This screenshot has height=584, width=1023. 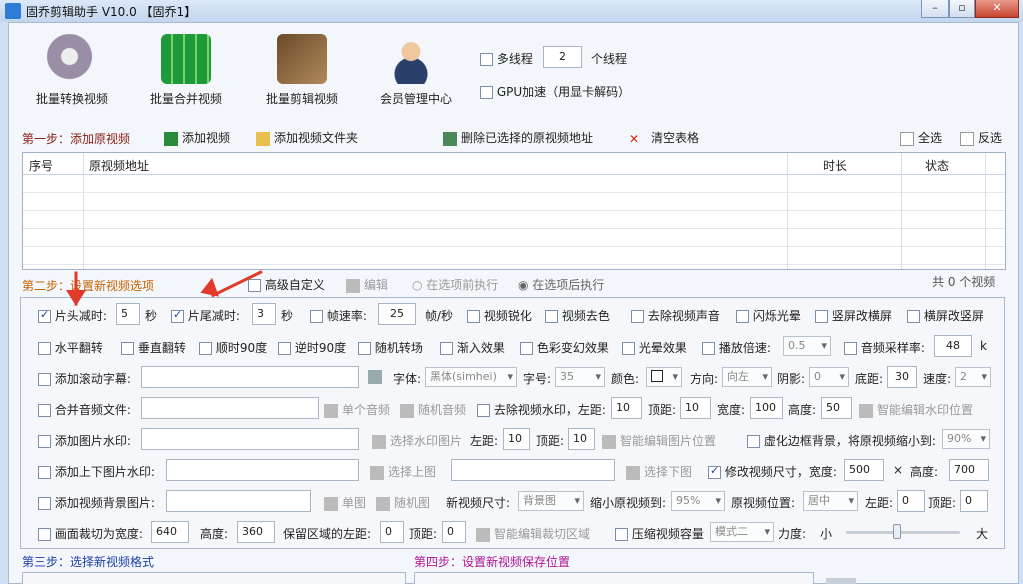 What do you see at coordinates (119, 165) in the screenshot?
I see `column-path: 原视频地址` at bounding box center [119, 165].